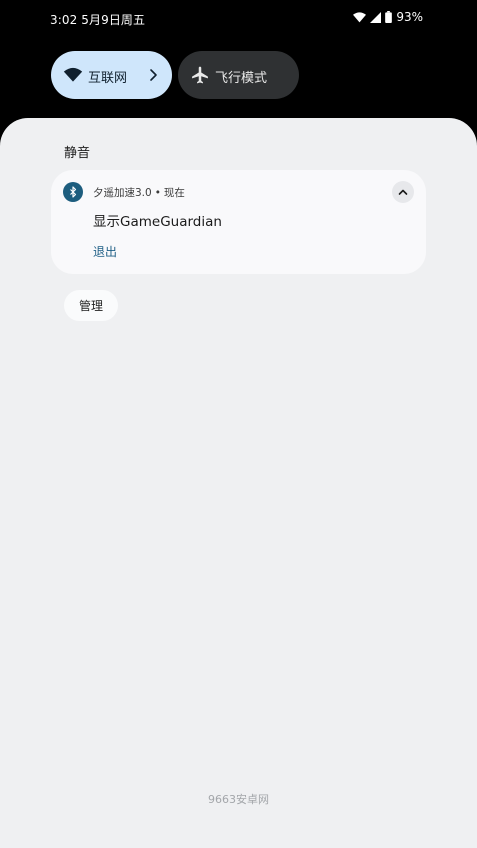 The width and height of the screenshot is (477, 848). I want to click on notification-header: 夕遥加速3.0 • 现在, so click(139, 192).